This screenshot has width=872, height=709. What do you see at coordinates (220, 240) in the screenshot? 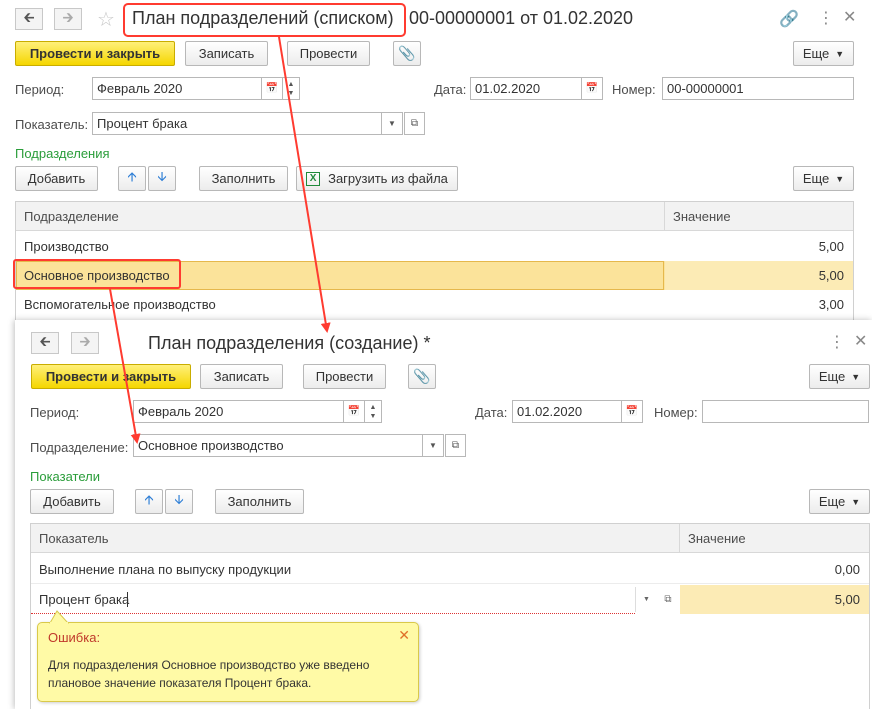
I see `annotation-arrows` at bounding box center [220, 240].